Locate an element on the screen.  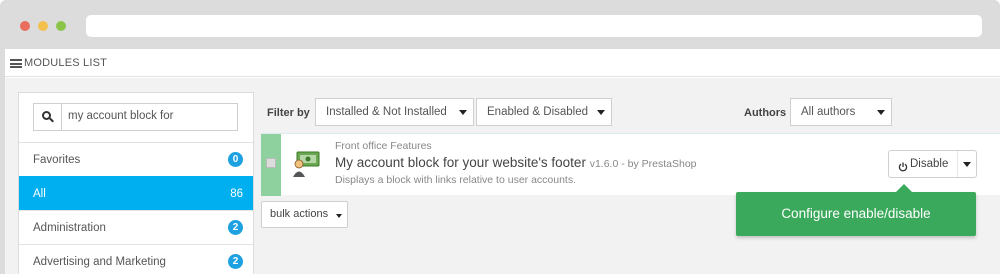
filter-by-label: Filter by is located at coordinates (288, 113).